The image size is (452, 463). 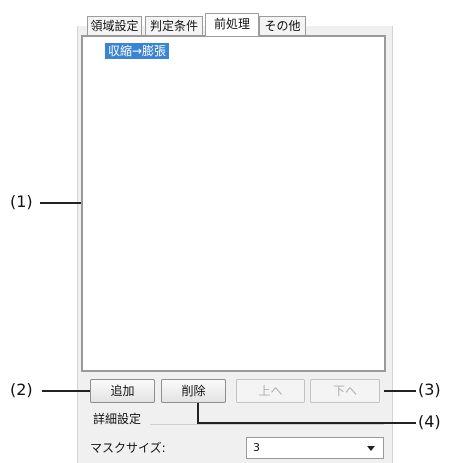 What do you see at coordinates (114, 25) in the screenshot?
I see `tab-region-settings: 領域設定` at bounding box center [114, 25].